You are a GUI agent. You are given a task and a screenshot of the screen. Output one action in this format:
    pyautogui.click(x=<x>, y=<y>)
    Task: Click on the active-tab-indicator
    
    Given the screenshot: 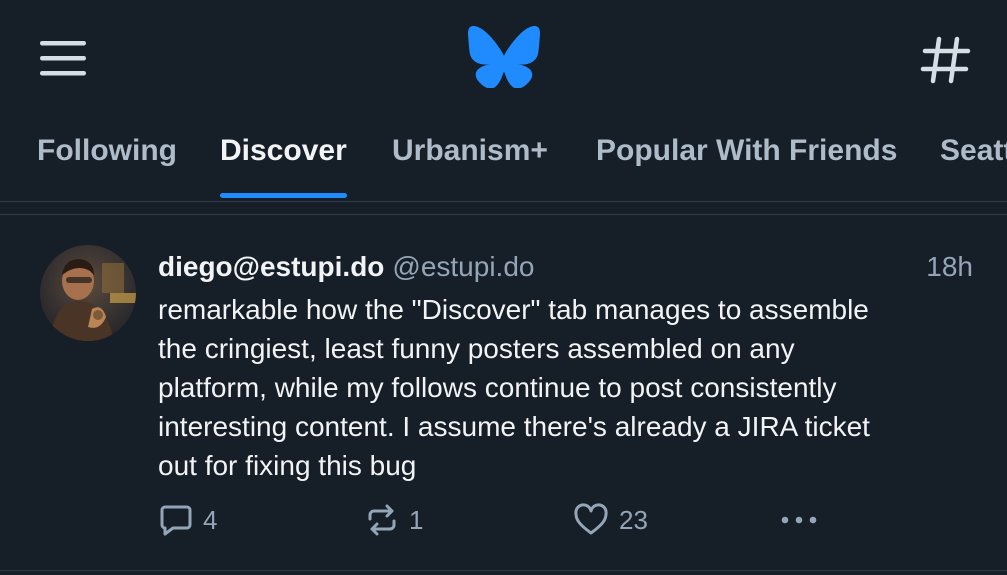 What is the action you would take?
    pyautogui.click(x=283, y=195)
    